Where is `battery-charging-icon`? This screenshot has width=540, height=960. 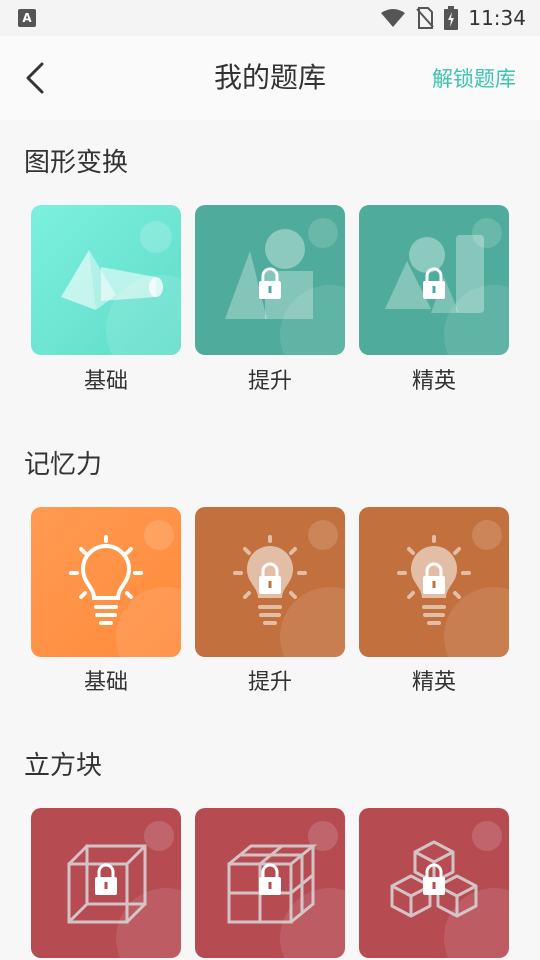 battery-charging-icon is located at coordinates (451, 18).